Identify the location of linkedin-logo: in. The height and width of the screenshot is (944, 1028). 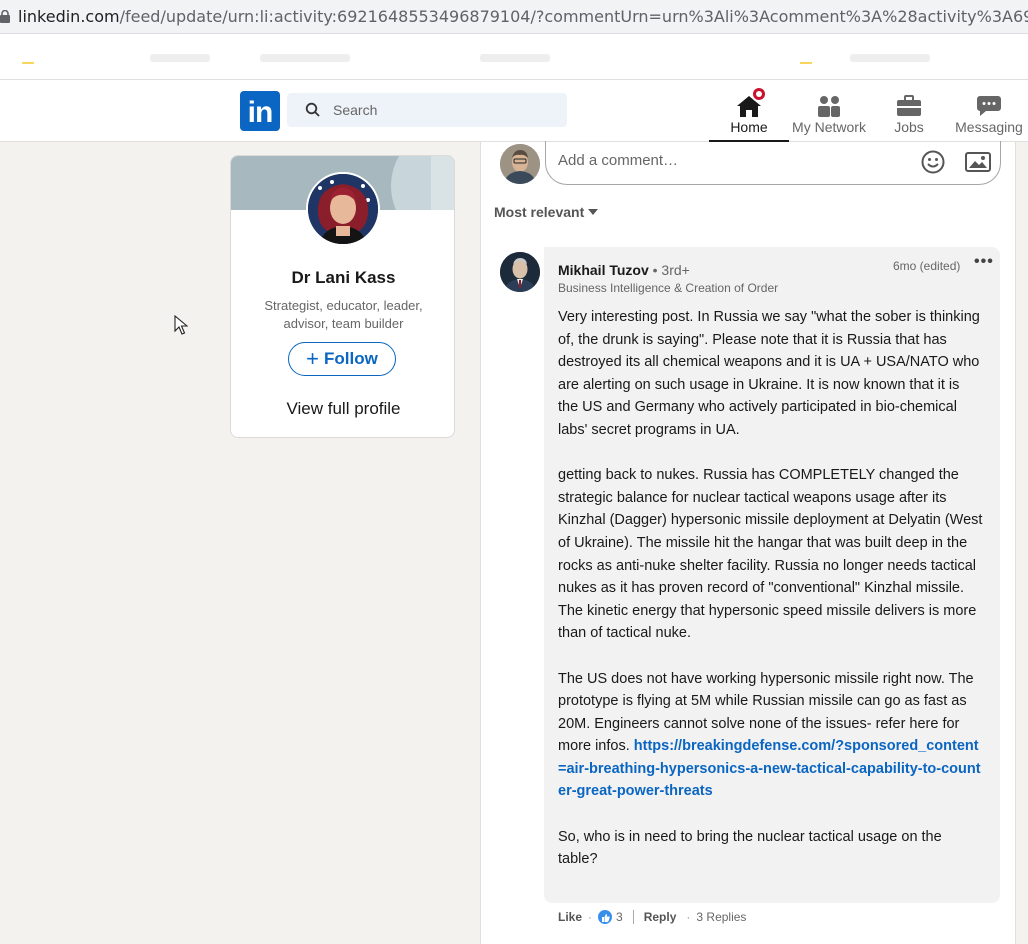
(260, 111).